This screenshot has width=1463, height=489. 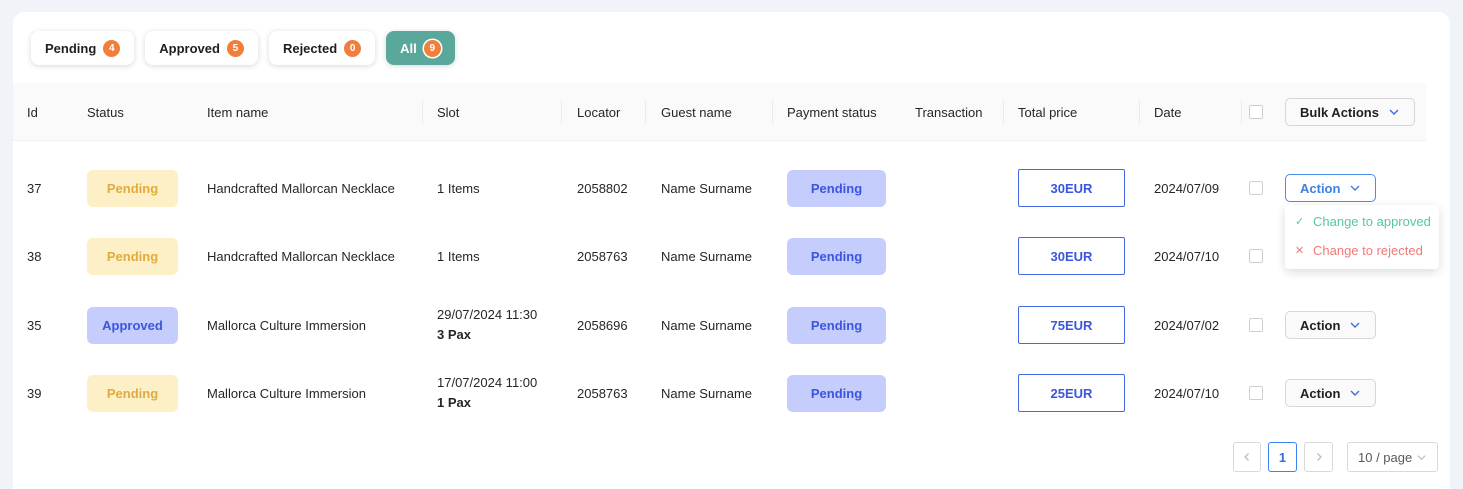 What do you see at coordinates (34, 256) in the screenshot?
I see `cell-id: 38` at bounding box center [34, 256].